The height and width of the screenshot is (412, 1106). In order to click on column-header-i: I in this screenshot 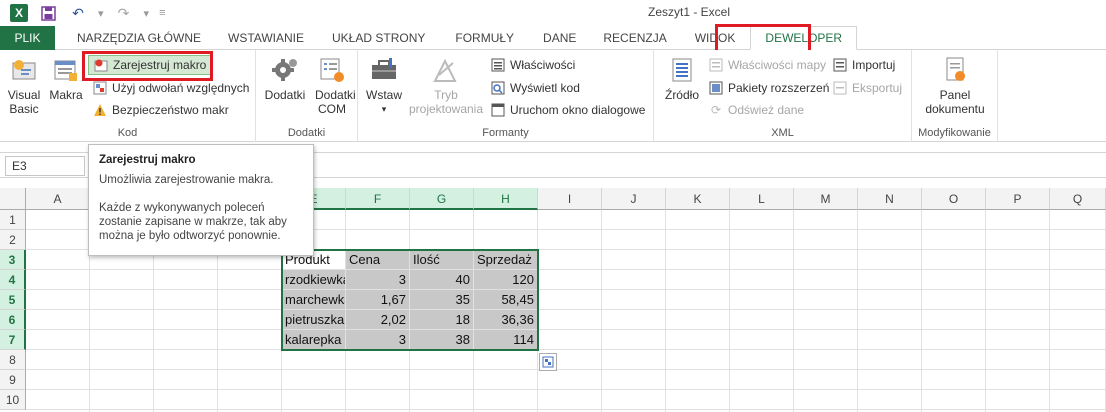, I will do `click(570, 199)`.